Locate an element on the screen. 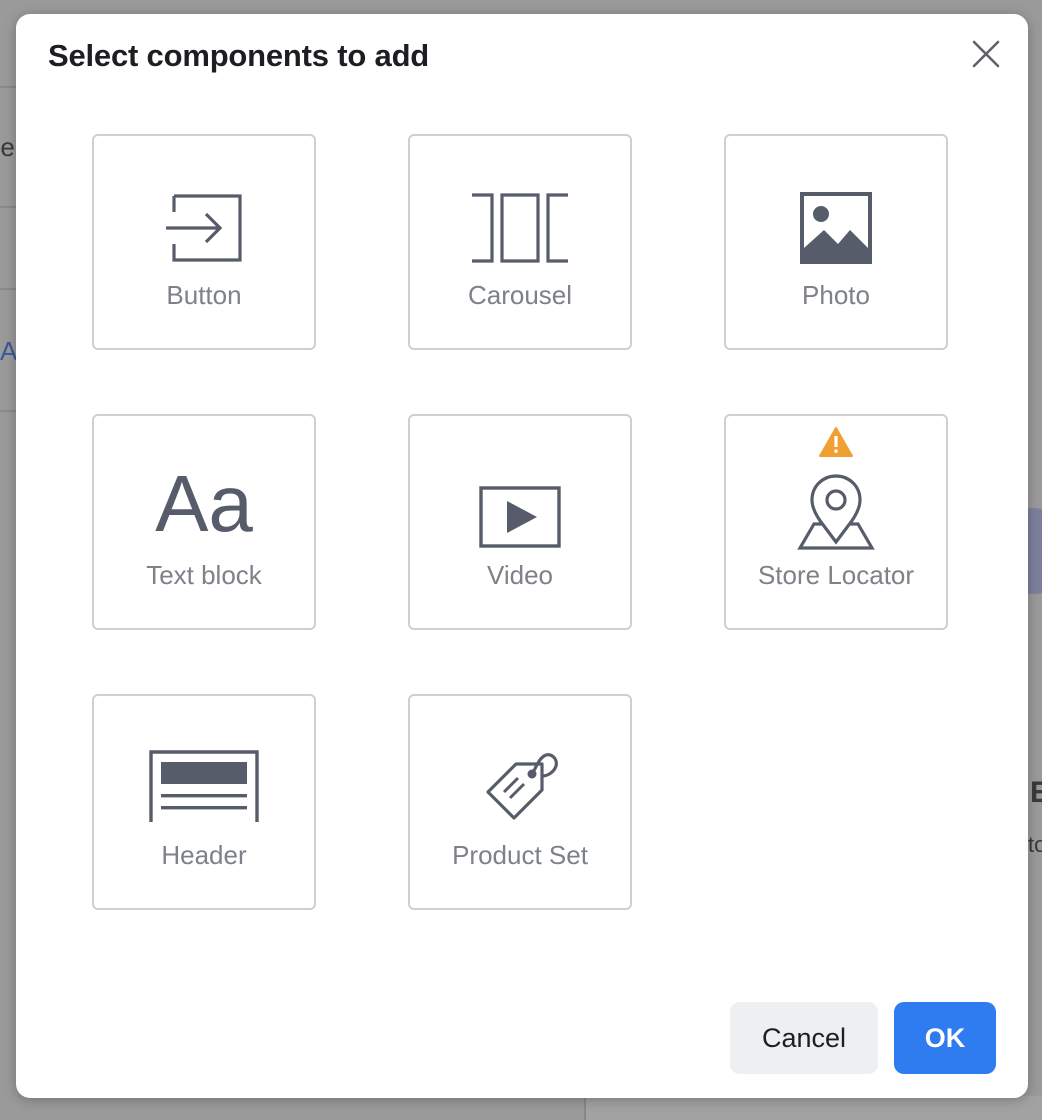 Image resolution: width=1042 pixels, height=1120 pixels. component-tile-video: Video is located at coordinates (520, 522).